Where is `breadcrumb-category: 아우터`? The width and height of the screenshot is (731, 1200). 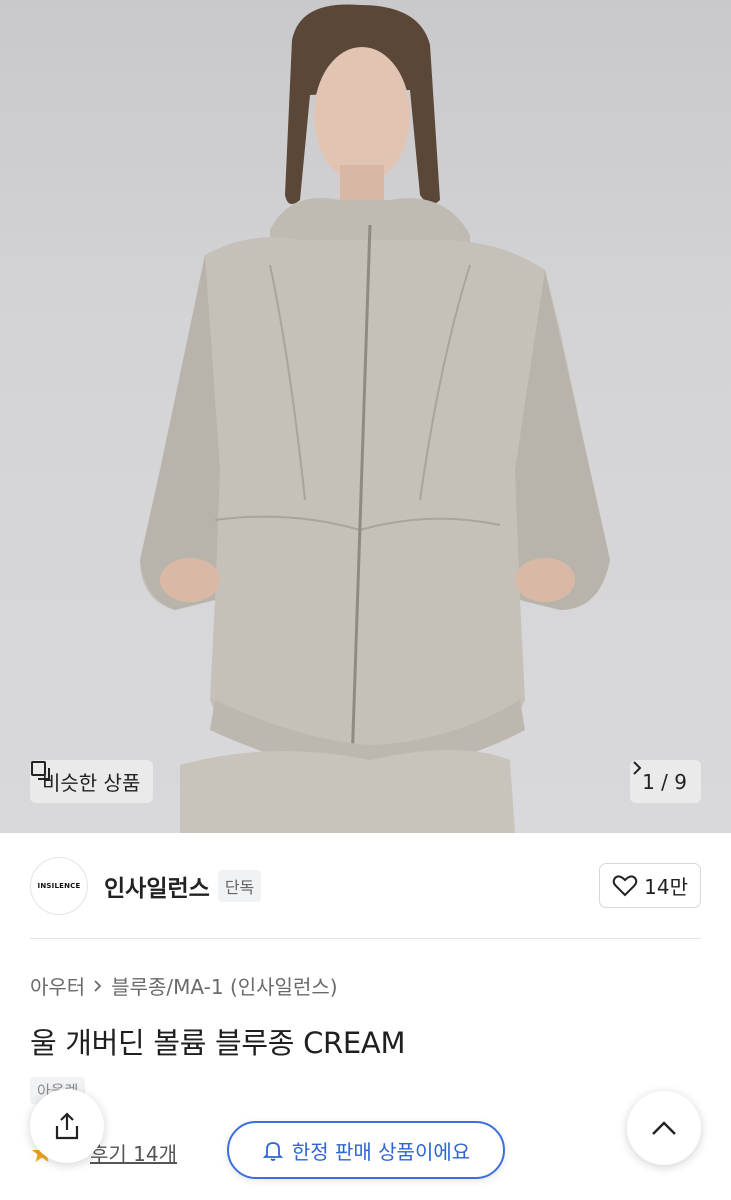
breadcrumb-category: 아우터 is located at coordinates (57, 985).